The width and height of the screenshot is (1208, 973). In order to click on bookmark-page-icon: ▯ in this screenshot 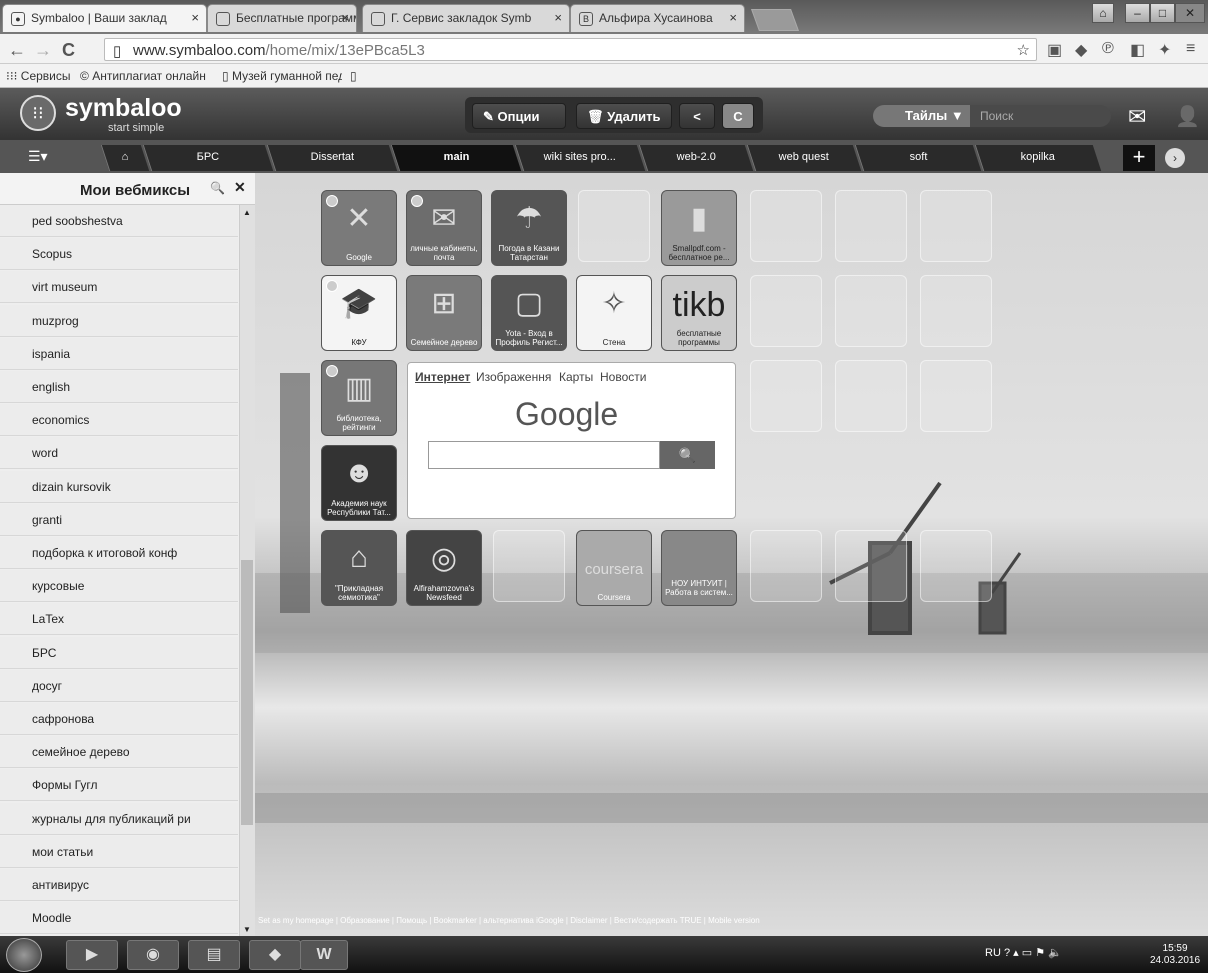, I will do `click(353, 76)`.